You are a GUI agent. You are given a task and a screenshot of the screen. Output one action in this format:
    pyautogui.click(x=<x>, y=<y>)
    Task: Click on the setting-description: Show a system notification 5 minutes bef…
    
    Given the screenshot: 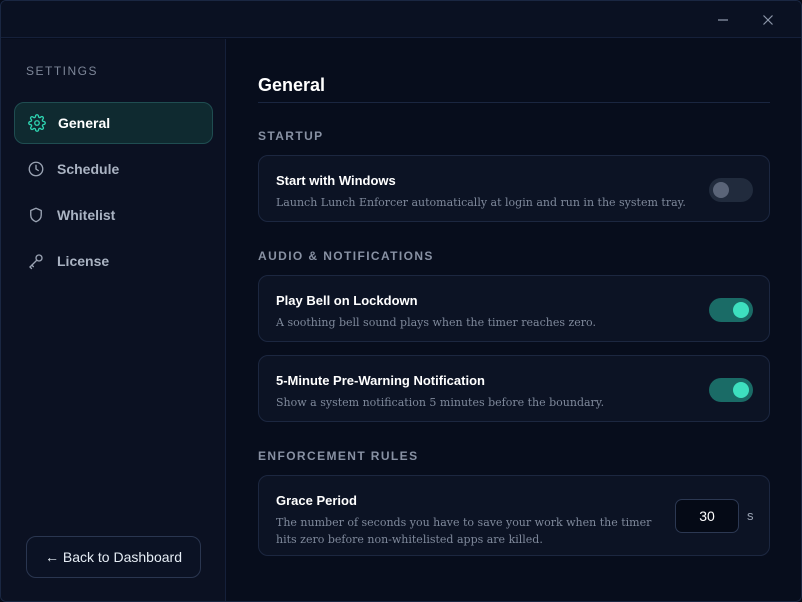 What is the action you would take?
    pyautogui.click(x=440, y=402)
    